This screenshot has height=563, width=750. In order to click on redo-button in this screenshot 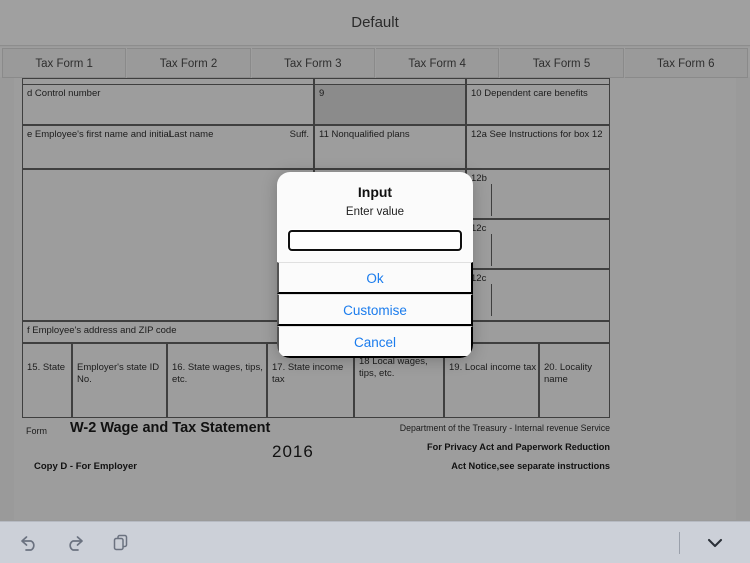, I will do `click(75, 543)`.